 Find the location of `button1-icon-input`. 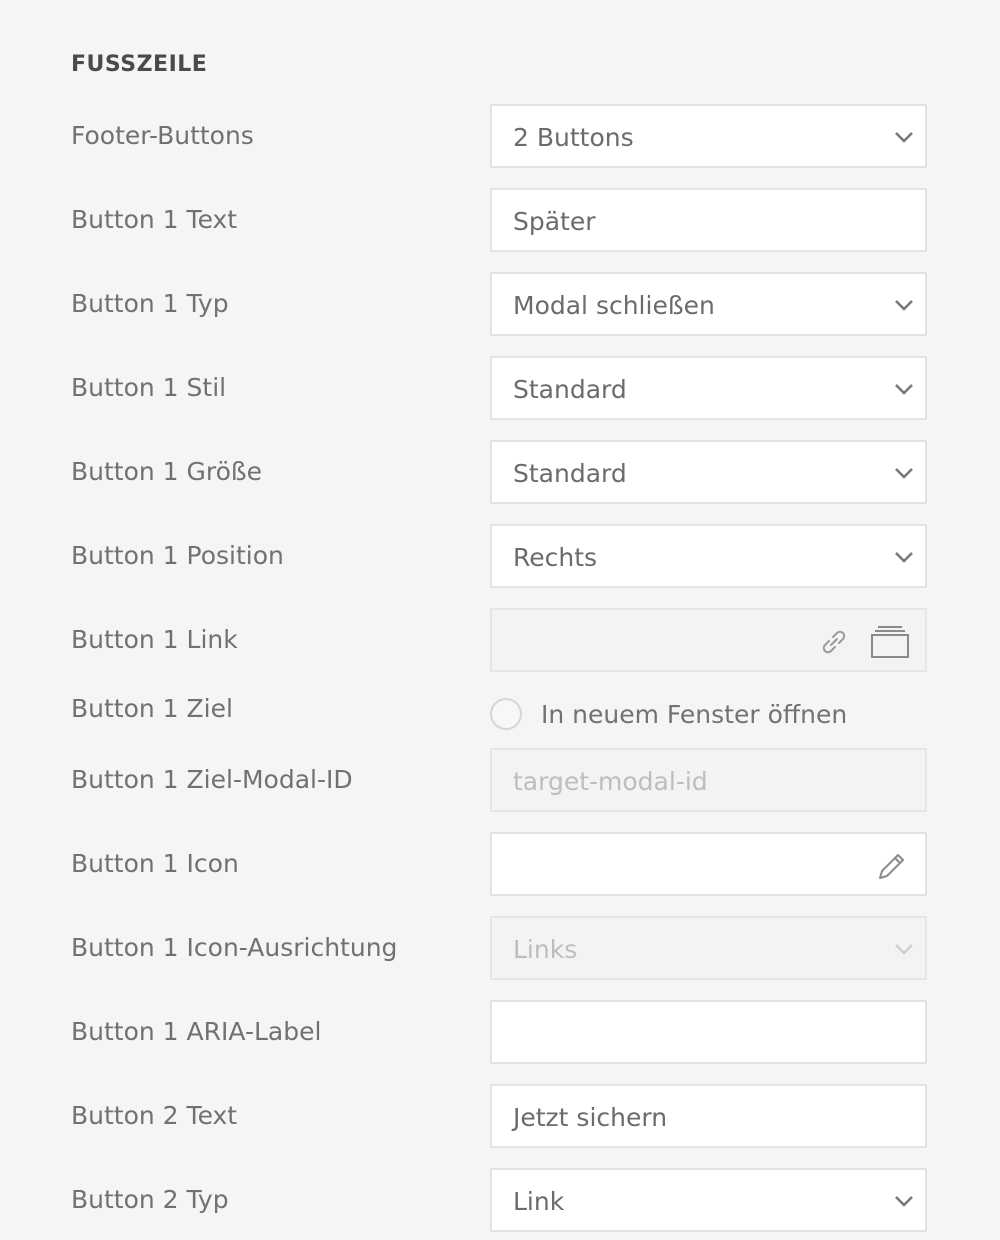

button1-icon-input is located at coordinates (708, 864).